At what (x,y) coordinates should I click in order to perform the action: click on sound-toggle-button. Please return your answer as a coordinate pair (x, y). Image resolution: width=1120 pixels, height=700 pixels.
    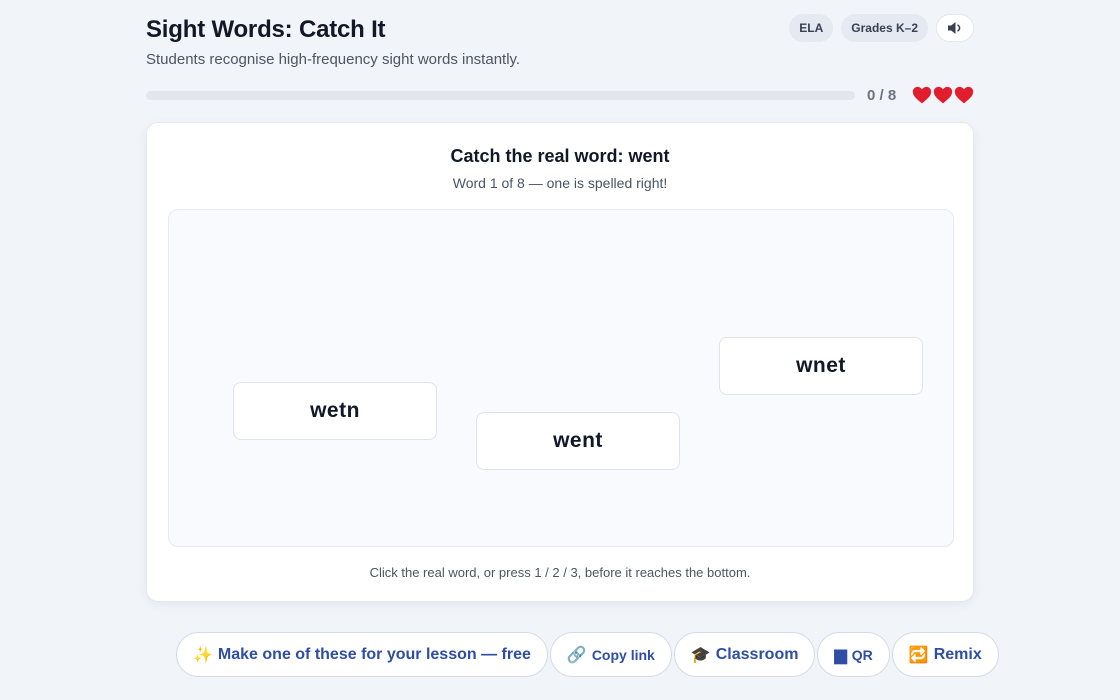
    Looking at the image, I should click on (955, 28).